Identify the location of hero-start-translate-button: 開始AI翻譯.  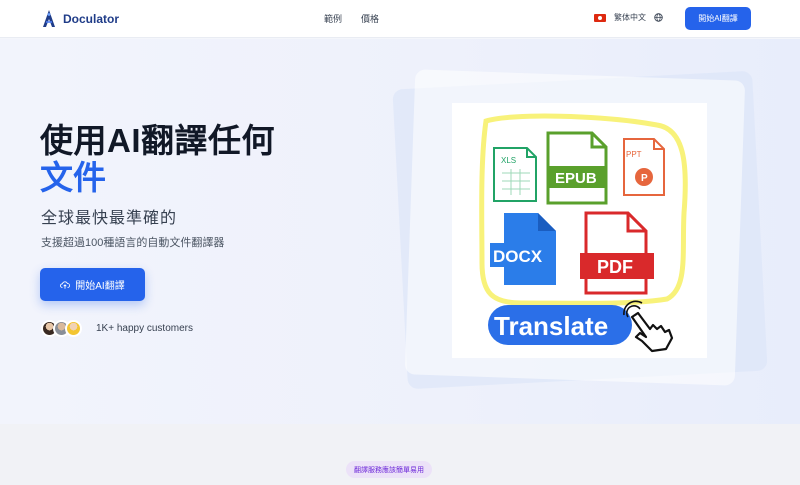
(92, 284).